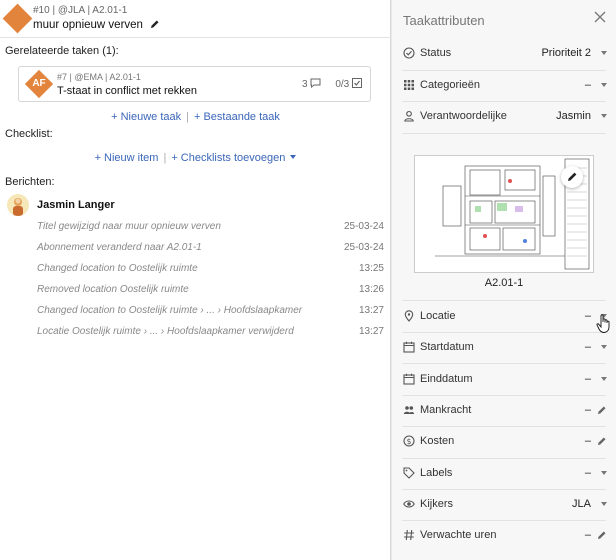  I want to click on dollar-icon: $, so click(409, 441).